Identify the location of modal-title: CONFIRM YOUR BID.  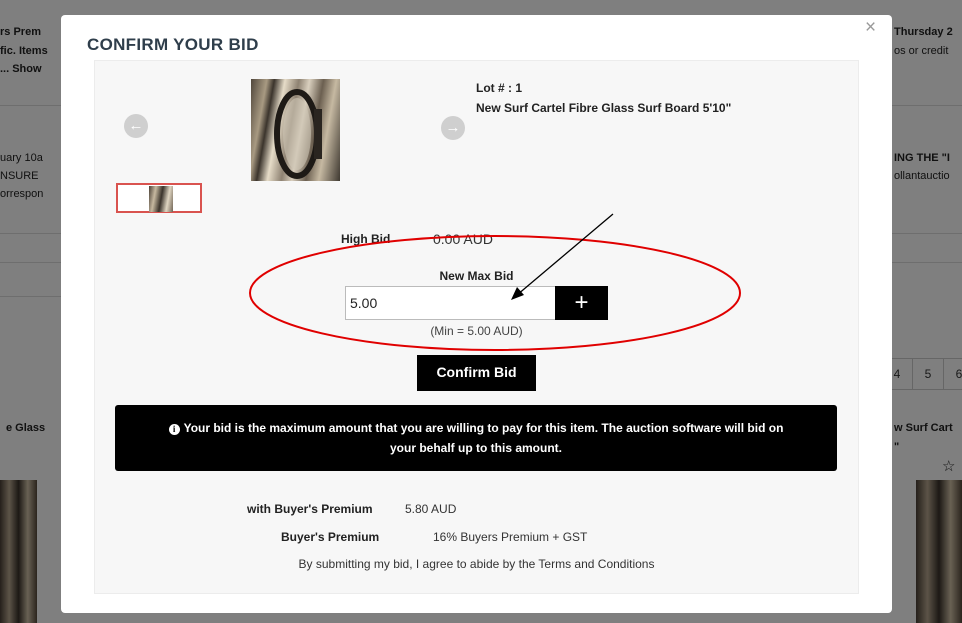
(173, 44).